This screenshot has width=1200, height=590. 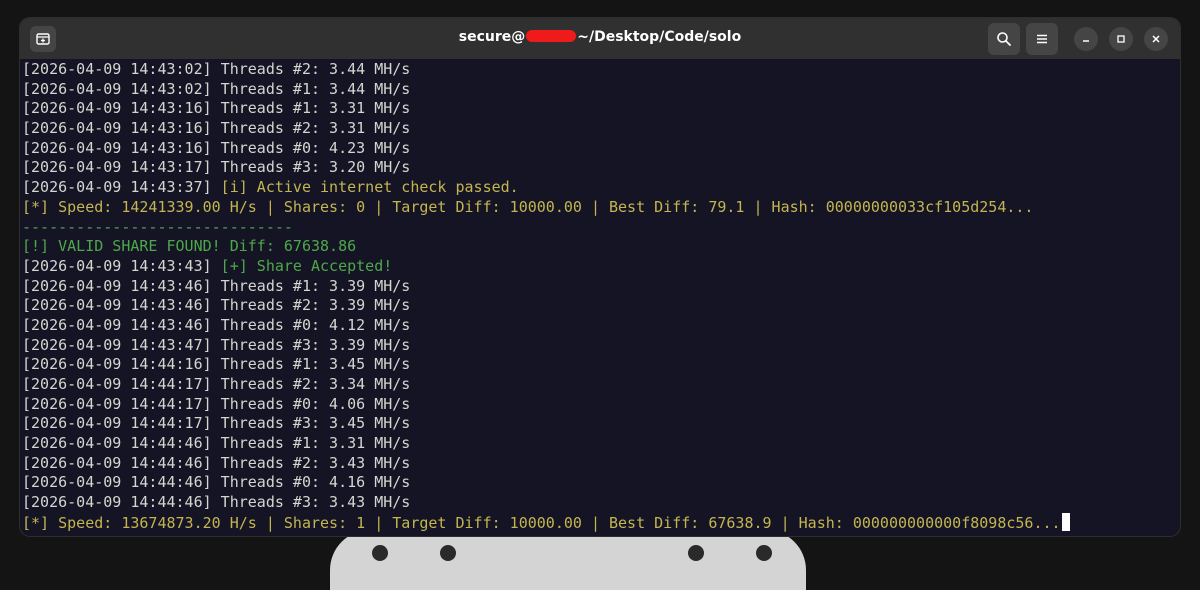 I want to click on log-message: Threads #1: 3.39 MH/s, so click(x=311, y=285).